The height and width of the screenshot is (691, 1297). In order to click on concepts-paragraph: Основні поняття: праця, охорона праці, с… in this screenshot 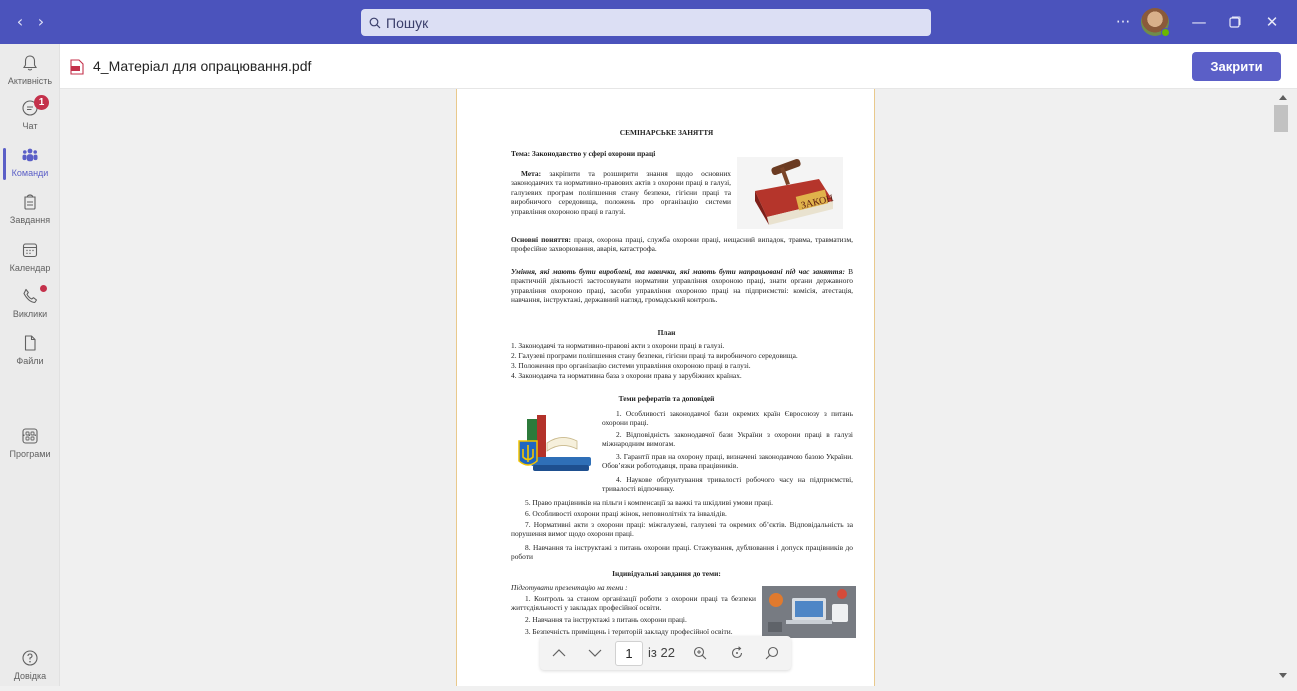, I will do `click(682, 244)`.